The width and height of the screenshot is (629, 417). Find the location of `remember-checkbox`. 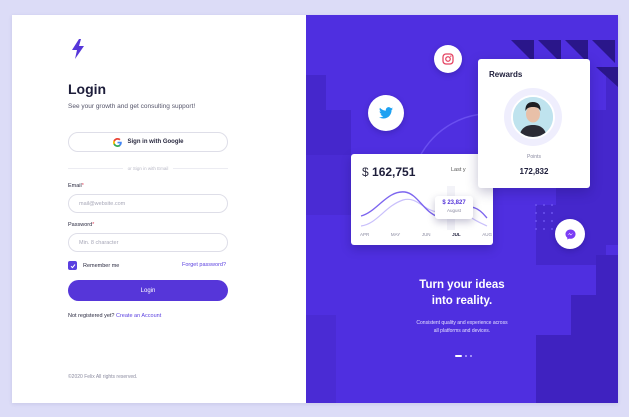

remember-checkbox is located at coordinates (72, 265).